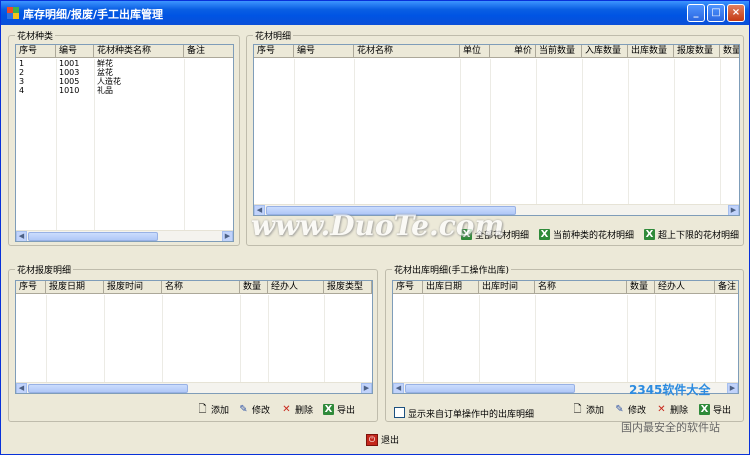 This screenshot has height=455, width=750. Describe the element at coordinates (670, 390) in the screenshot. I see `watermark-logo: 2345软件大全` at that location.